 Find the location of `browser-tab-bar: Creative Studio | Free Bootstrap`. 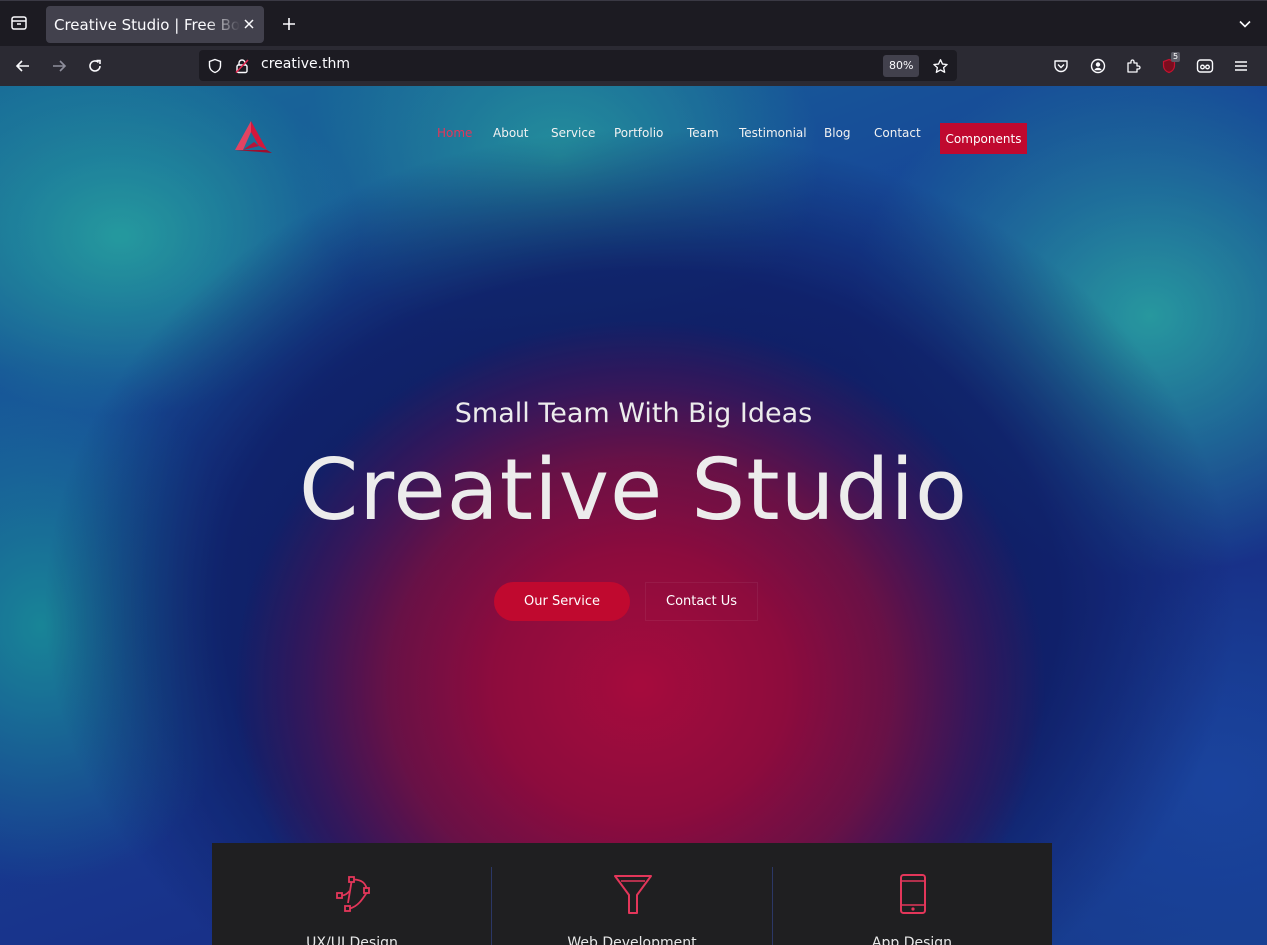

browser-tab-bar: Creative Studio | Free Bootstrap is located at coordinates (633, 23).